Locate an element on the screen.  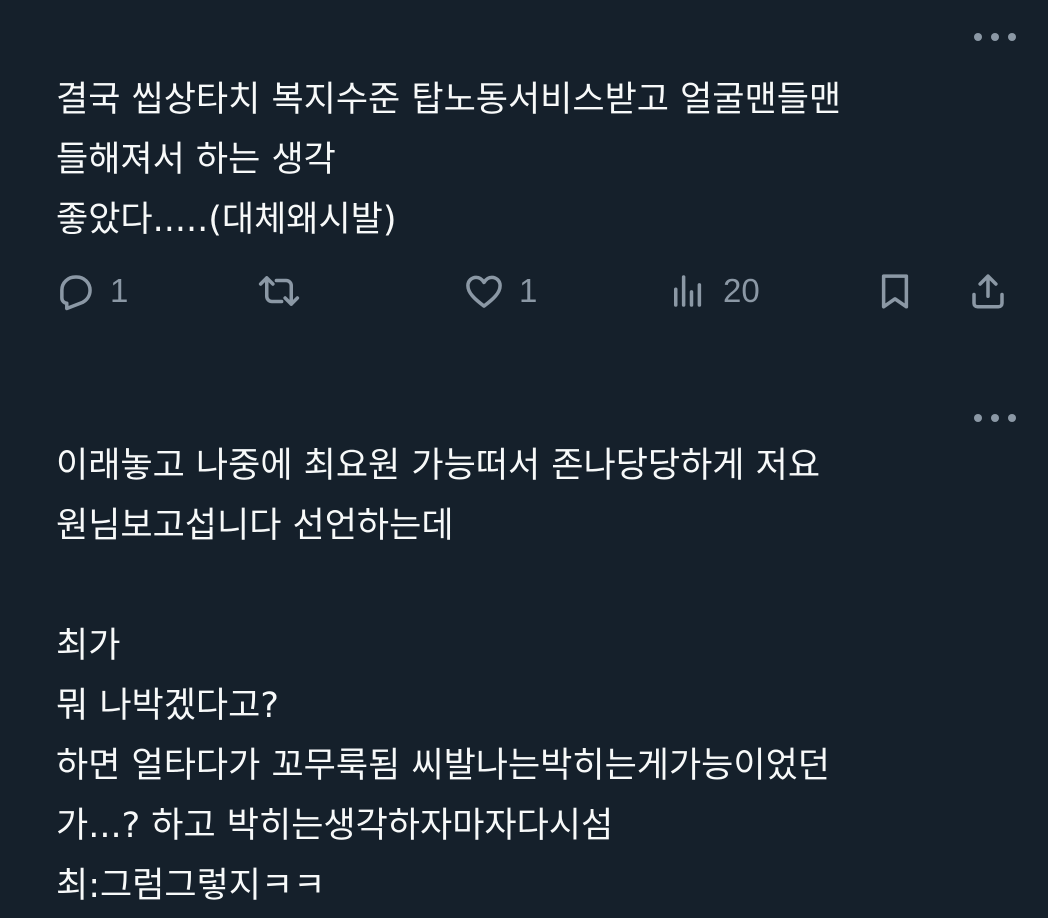
bookmark-button is located at coordinates (895, 291).